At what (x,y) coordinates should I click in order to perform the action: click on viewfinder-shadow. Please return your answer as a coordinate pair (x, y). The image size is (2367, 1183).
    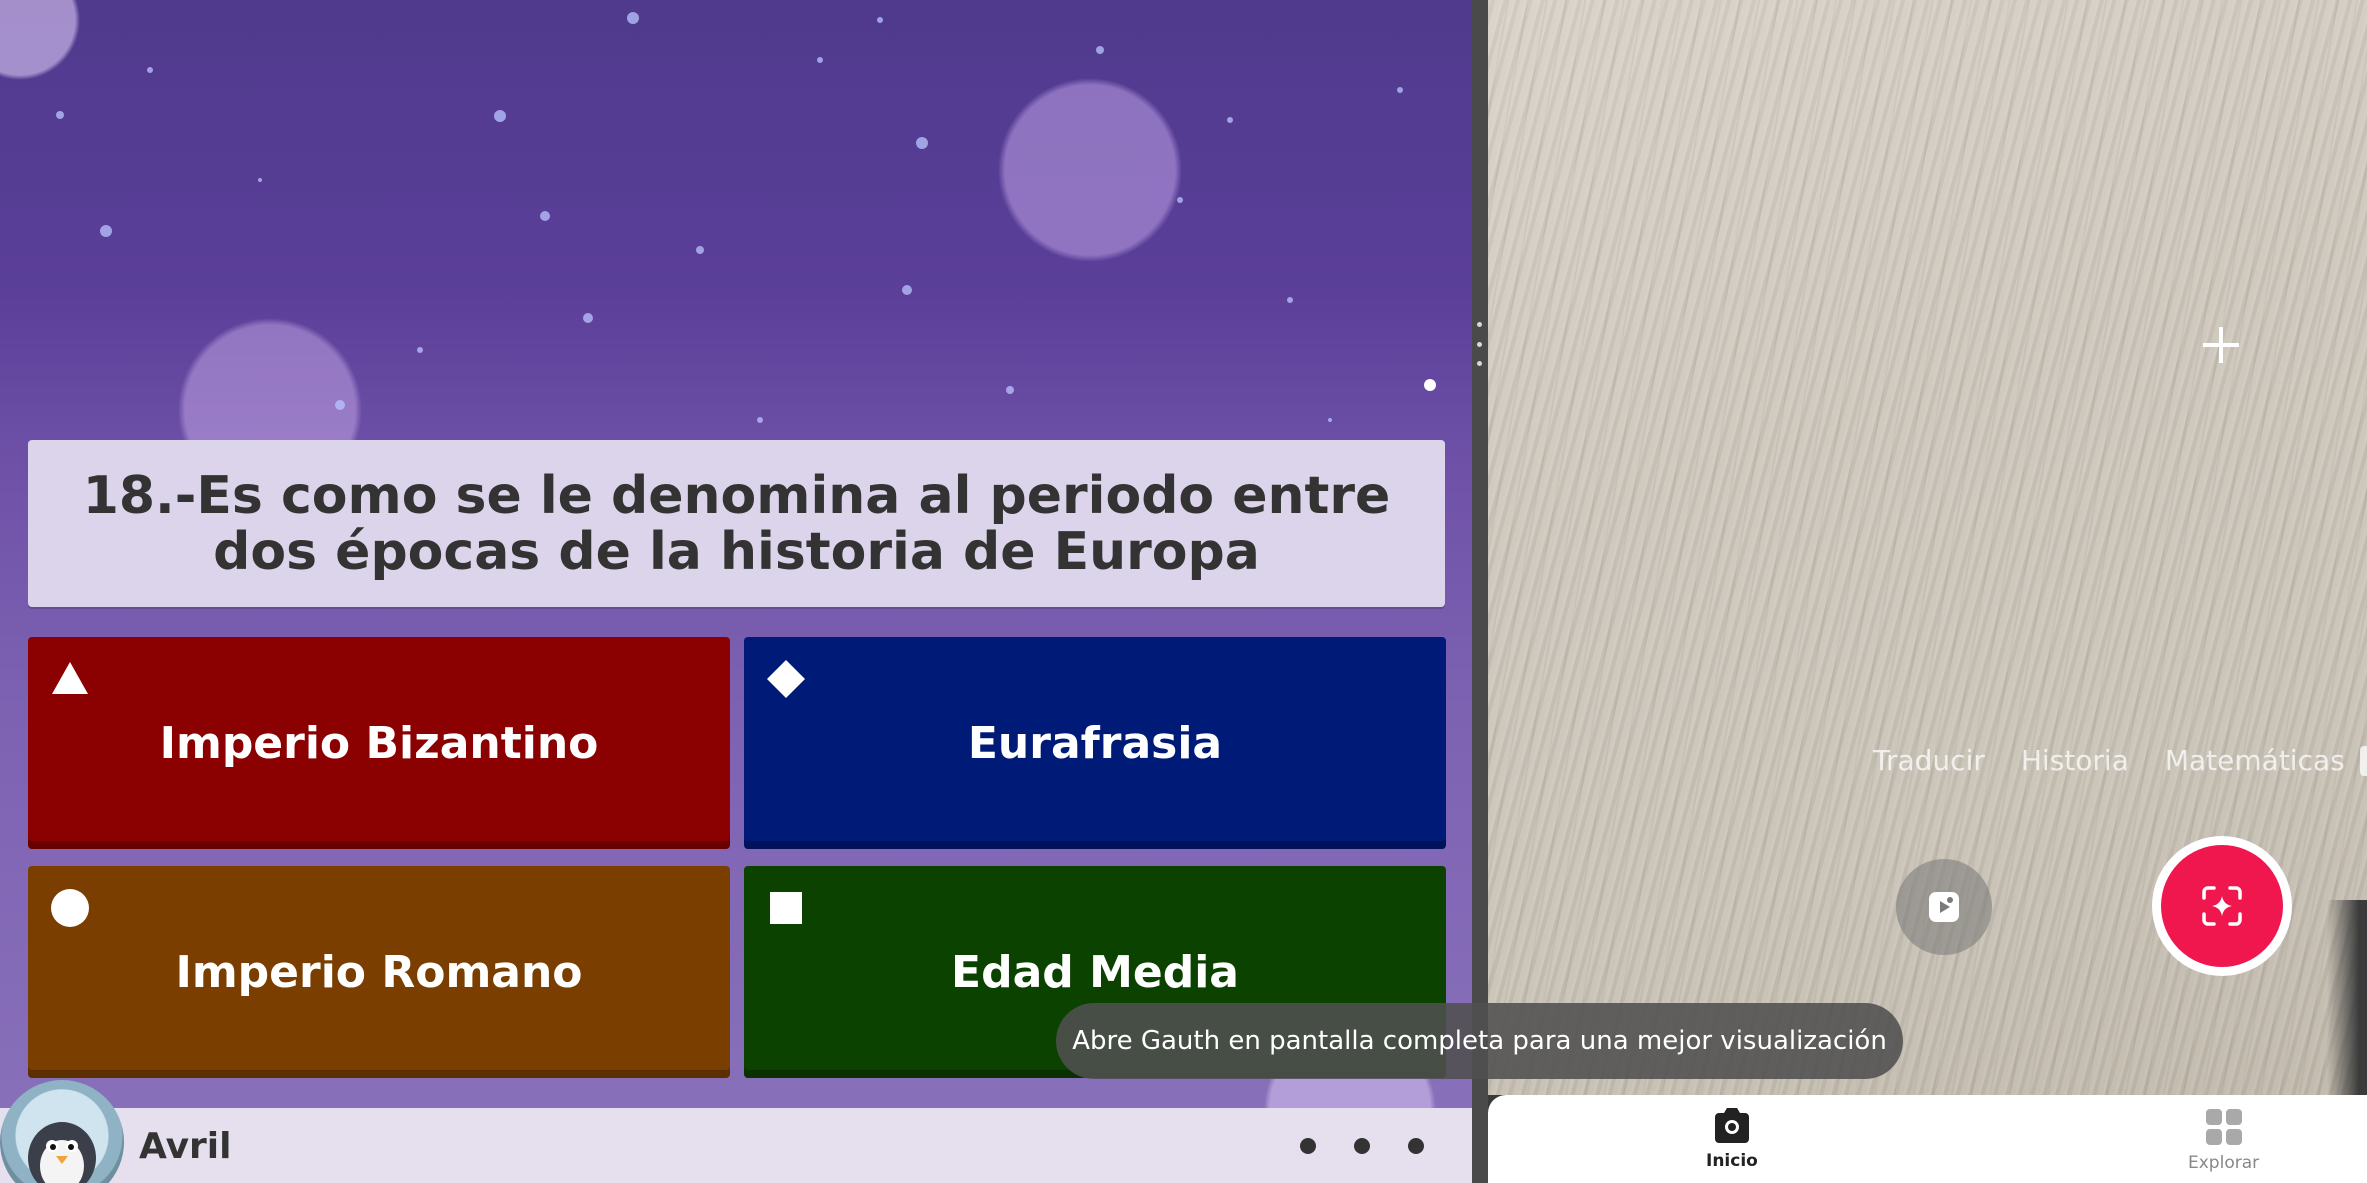
    Looking at the image, I should click on (2347, 997).